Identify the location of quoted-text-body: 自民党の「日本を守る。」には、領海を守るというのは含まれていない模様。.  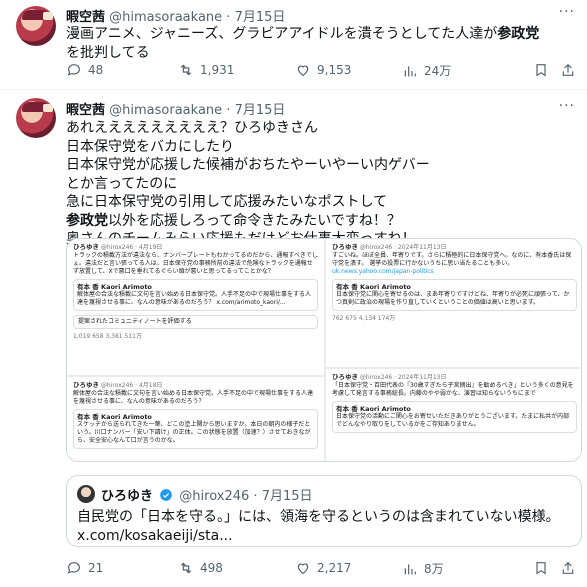
(318, 517).